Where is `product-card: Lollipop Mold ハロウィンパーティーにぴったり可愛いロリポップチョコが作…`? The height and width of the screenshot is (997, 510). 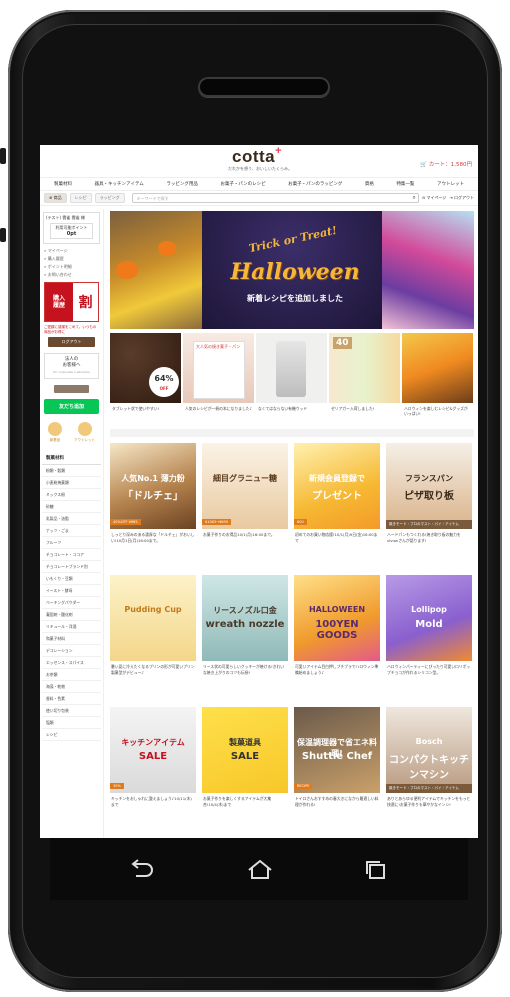 product-card: Lollipop Mold ハロウィンパーティーにぴったり可愛いロリポップチョコが作… is located at coordinates (429, 638).